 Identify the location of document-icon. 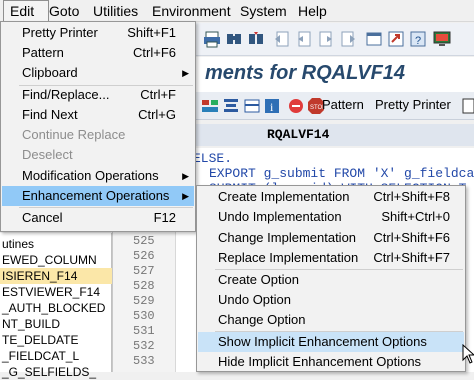
(466, 106).